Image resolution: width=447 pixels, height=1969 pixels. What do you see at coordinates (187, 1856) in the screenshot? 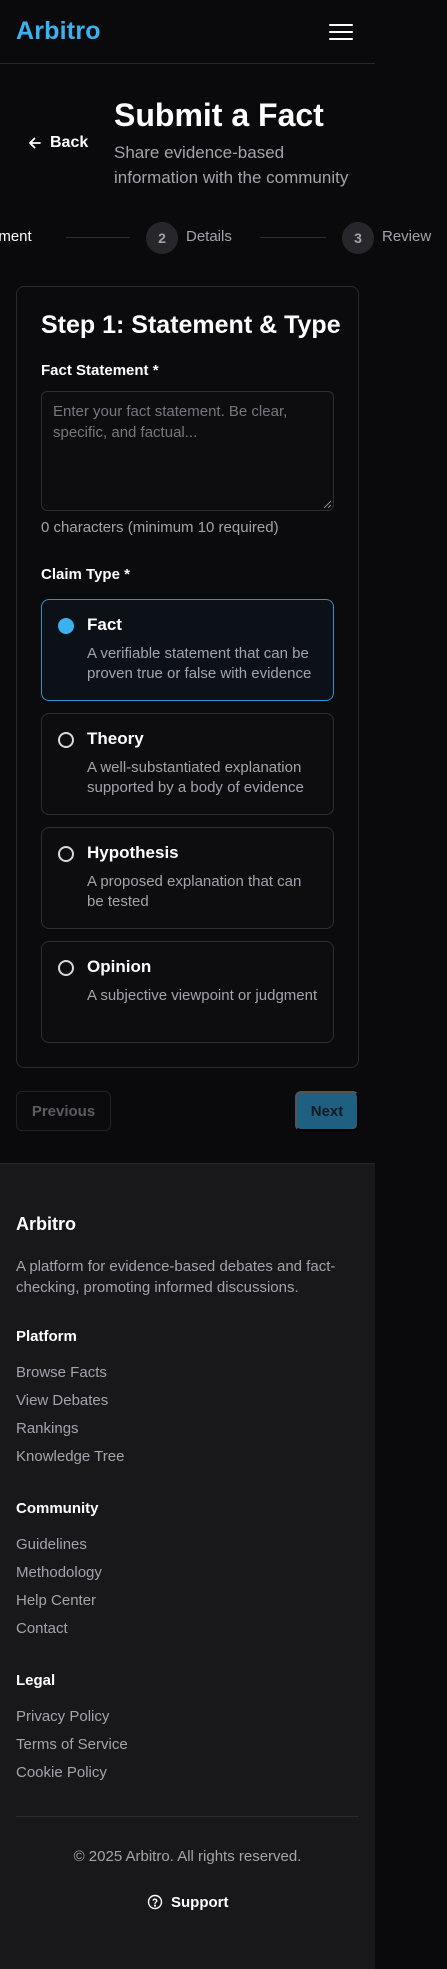
I see `copyright-text: © 2025 Arbitro. All rights reserved.` at bounding box center [187, 1856].